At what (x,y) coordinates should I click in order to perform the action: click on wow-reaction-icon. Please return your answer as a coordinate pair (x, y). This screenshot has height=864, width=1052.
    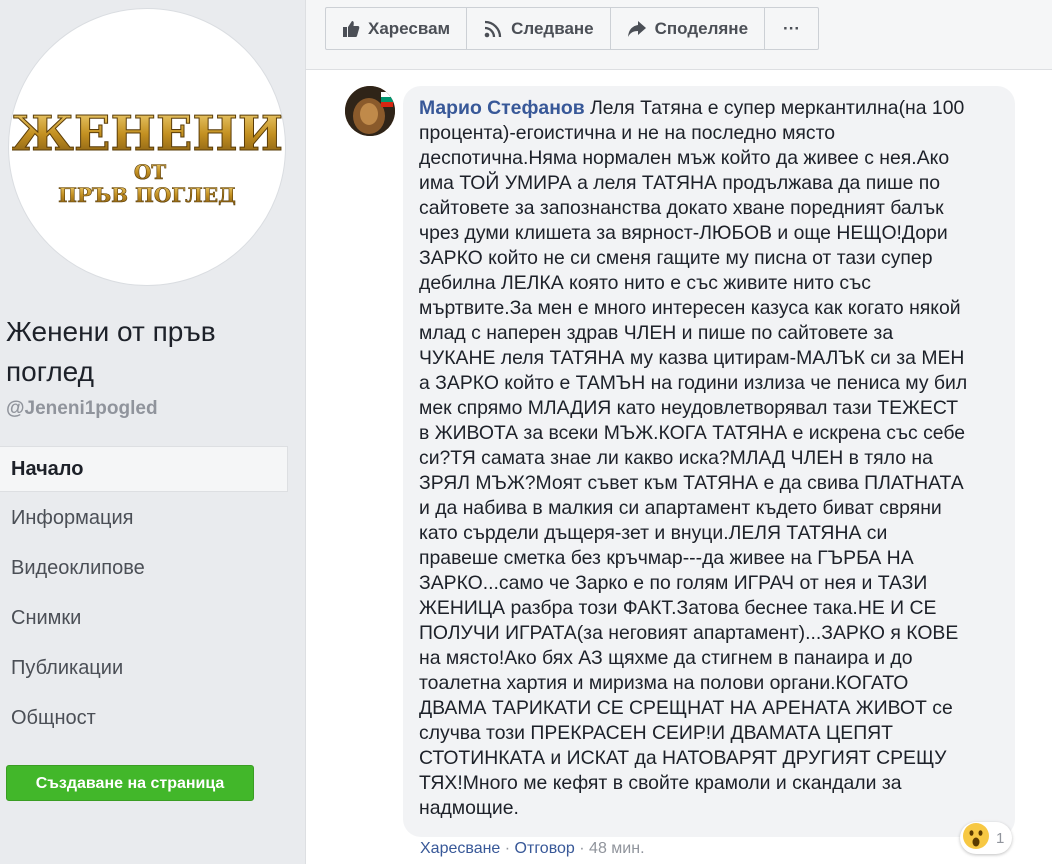
    Looking at the image, I should click on (976, 838).